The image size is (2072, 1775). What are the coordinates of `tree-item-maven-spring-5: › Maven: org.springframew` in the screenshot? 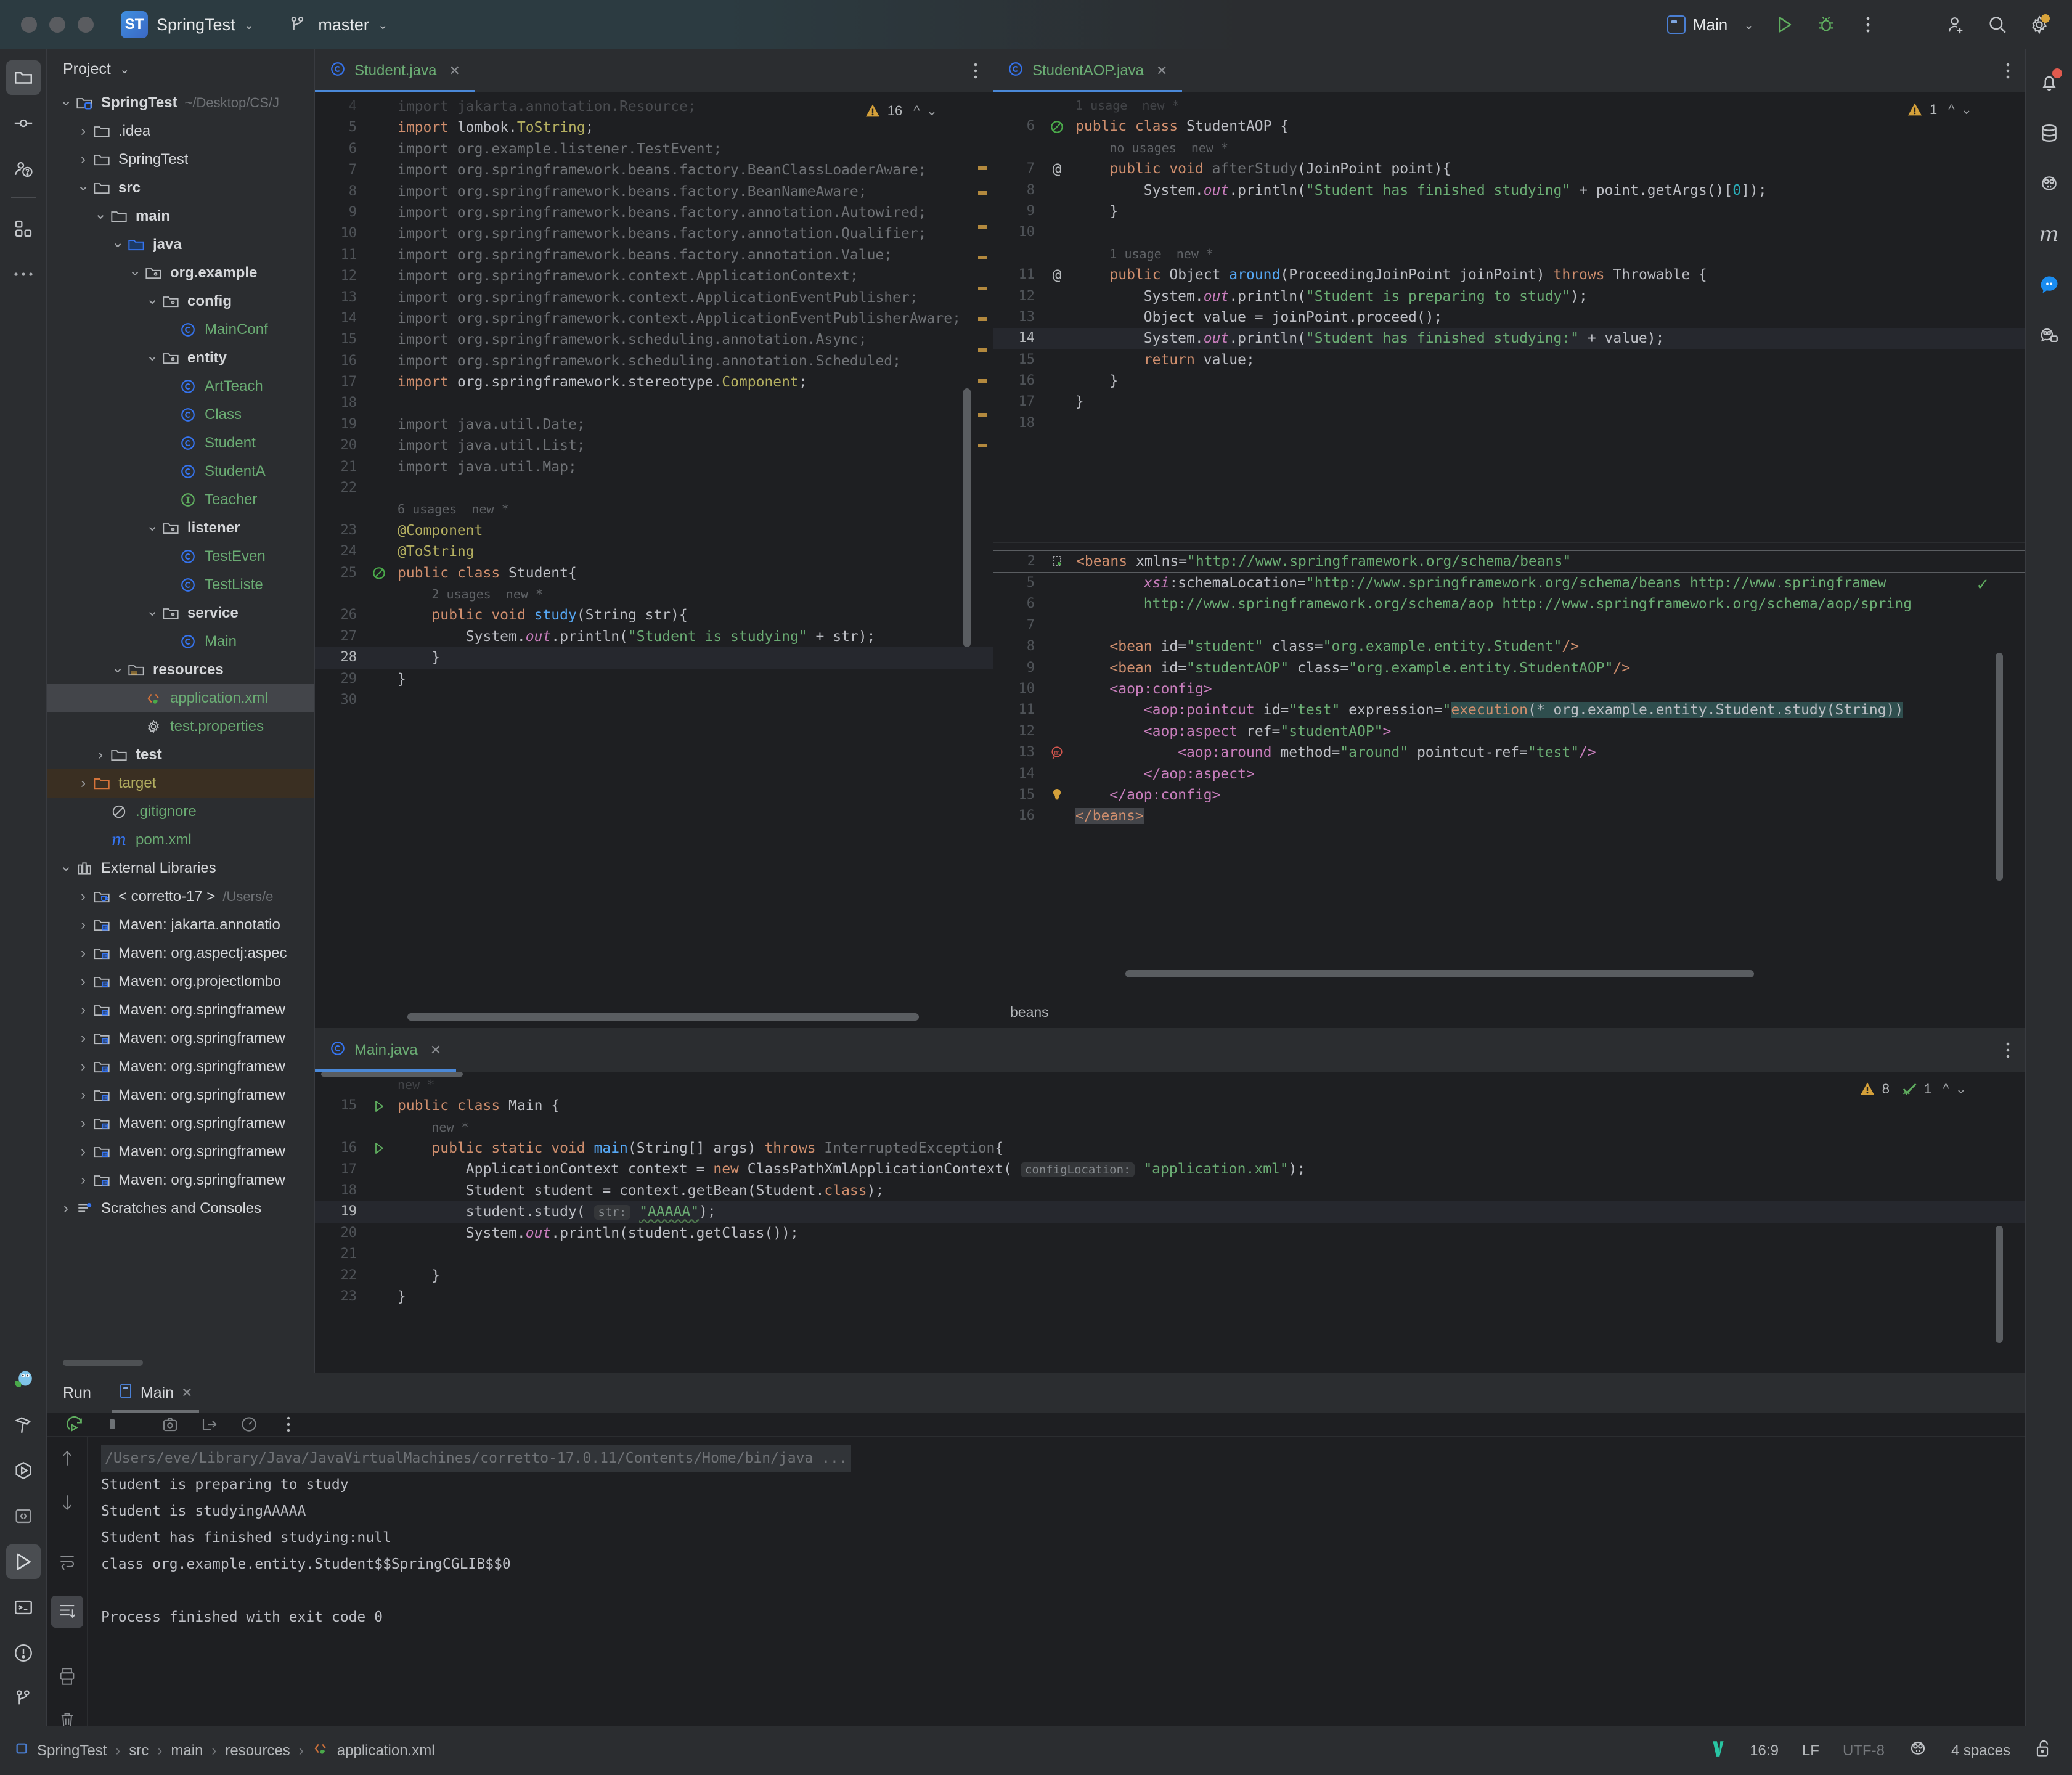 It's located at (180, 1123).